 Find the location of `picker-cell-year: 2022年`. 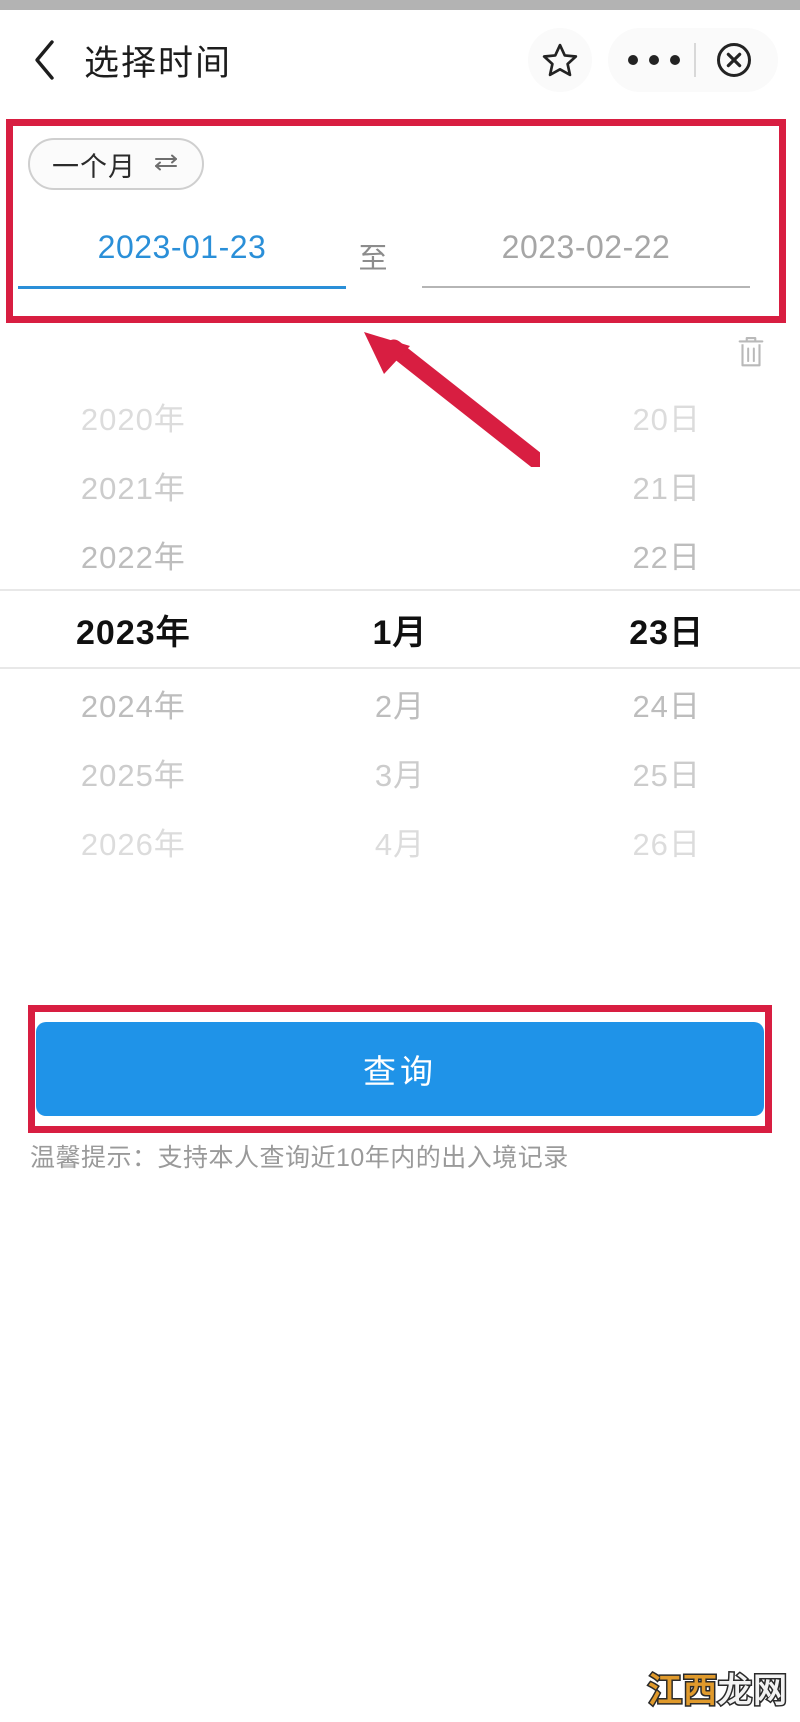

picker-cell-year: 2022年 is located at coordinates (133, 557).